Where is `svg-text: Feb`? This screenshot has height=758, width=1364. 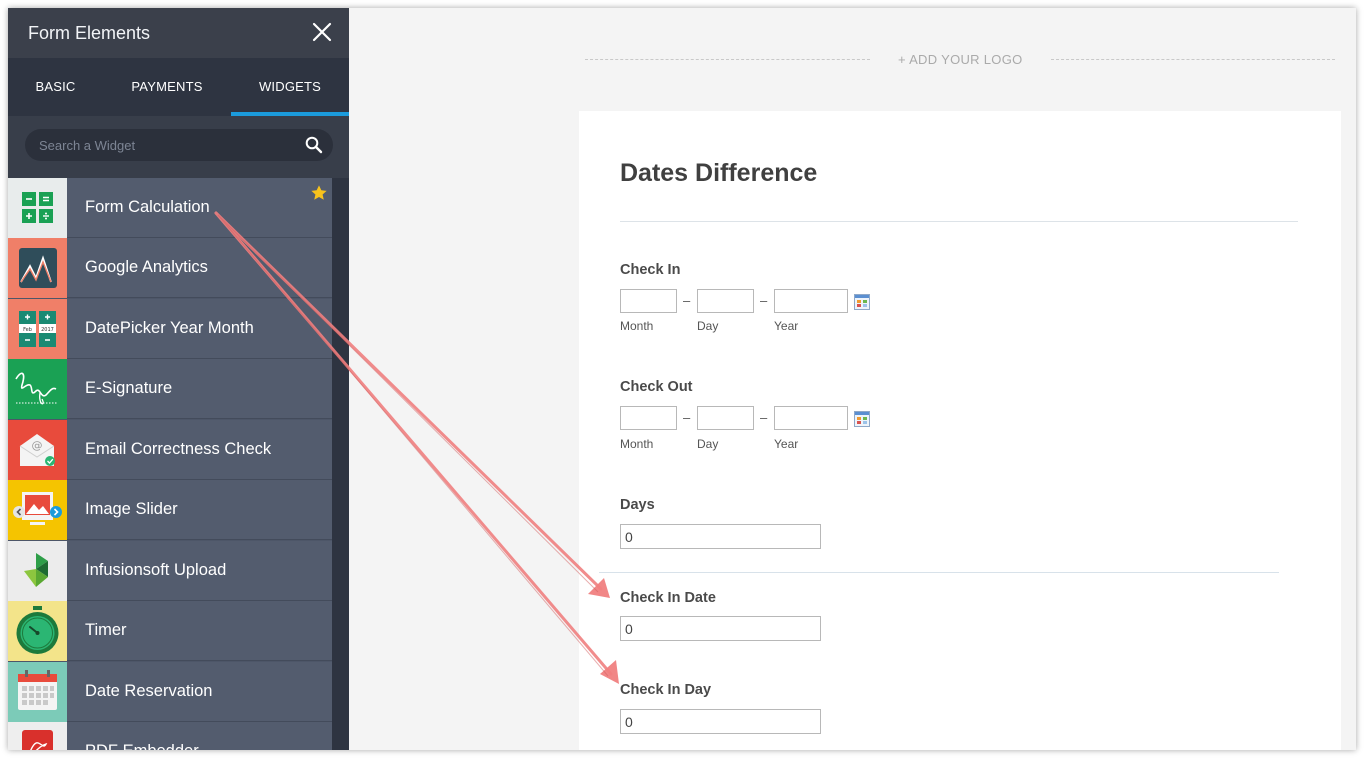 svg-text: Feb is located at coordinates (27, 330).